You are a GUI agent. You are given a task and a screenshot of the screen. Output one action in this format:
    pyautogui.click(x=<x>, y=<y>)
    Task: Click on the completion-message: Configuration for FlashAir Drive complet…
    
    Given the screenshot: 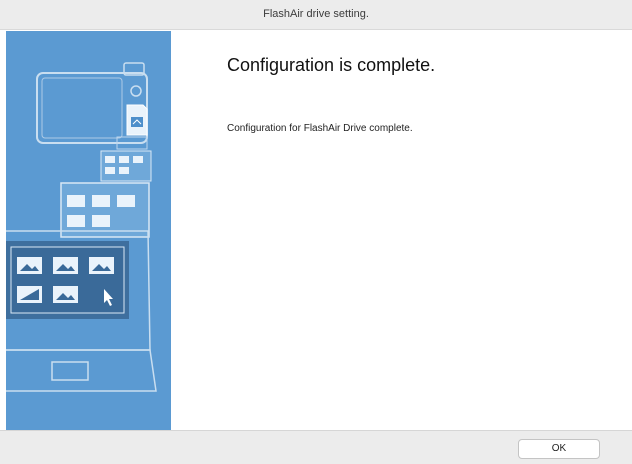 What is the action you would take?
    pyautogui.click(x=320, y=128)
    